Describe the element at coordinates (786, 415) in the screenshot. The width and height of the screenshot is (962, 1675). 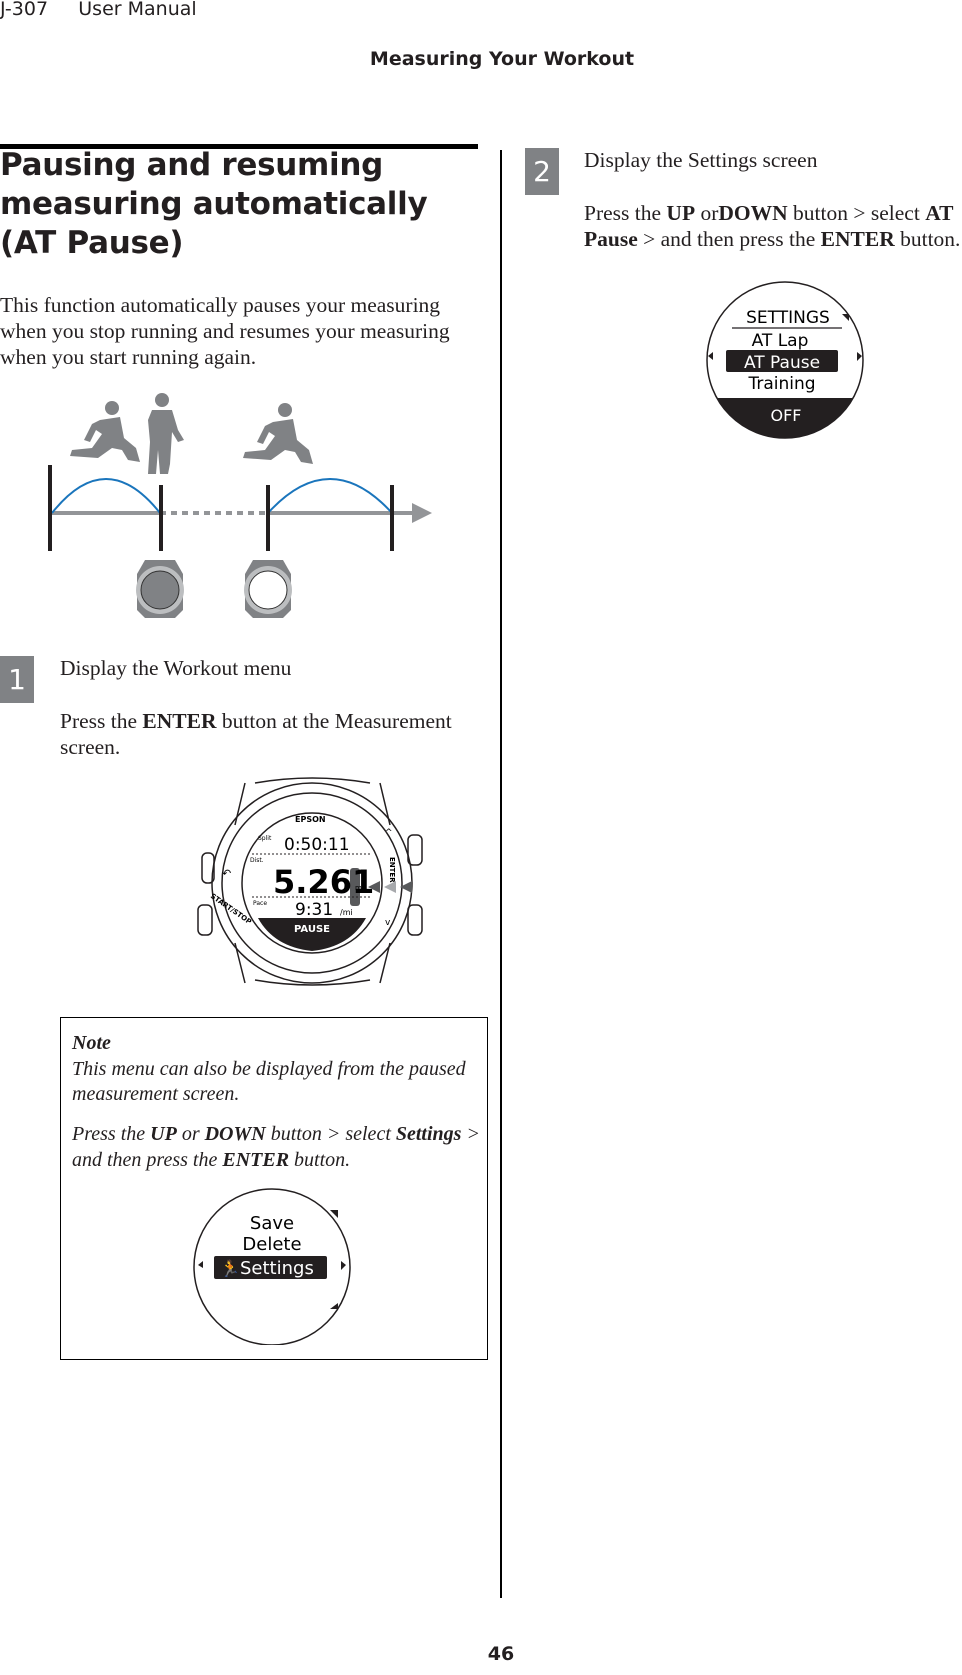
I see `settings-value: OFF` at that location.